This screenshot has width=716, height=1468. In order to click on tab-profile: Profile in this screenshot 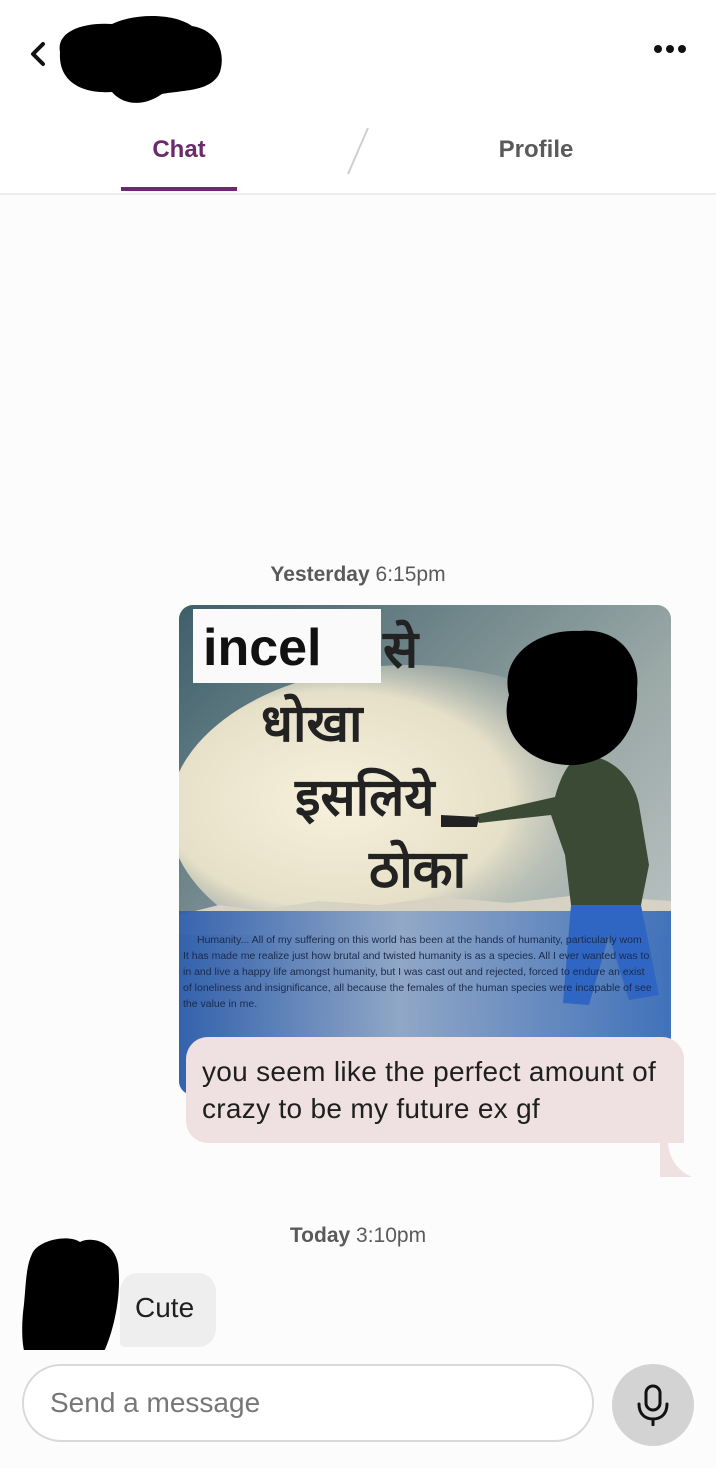, I will do `click(536, 150)`.